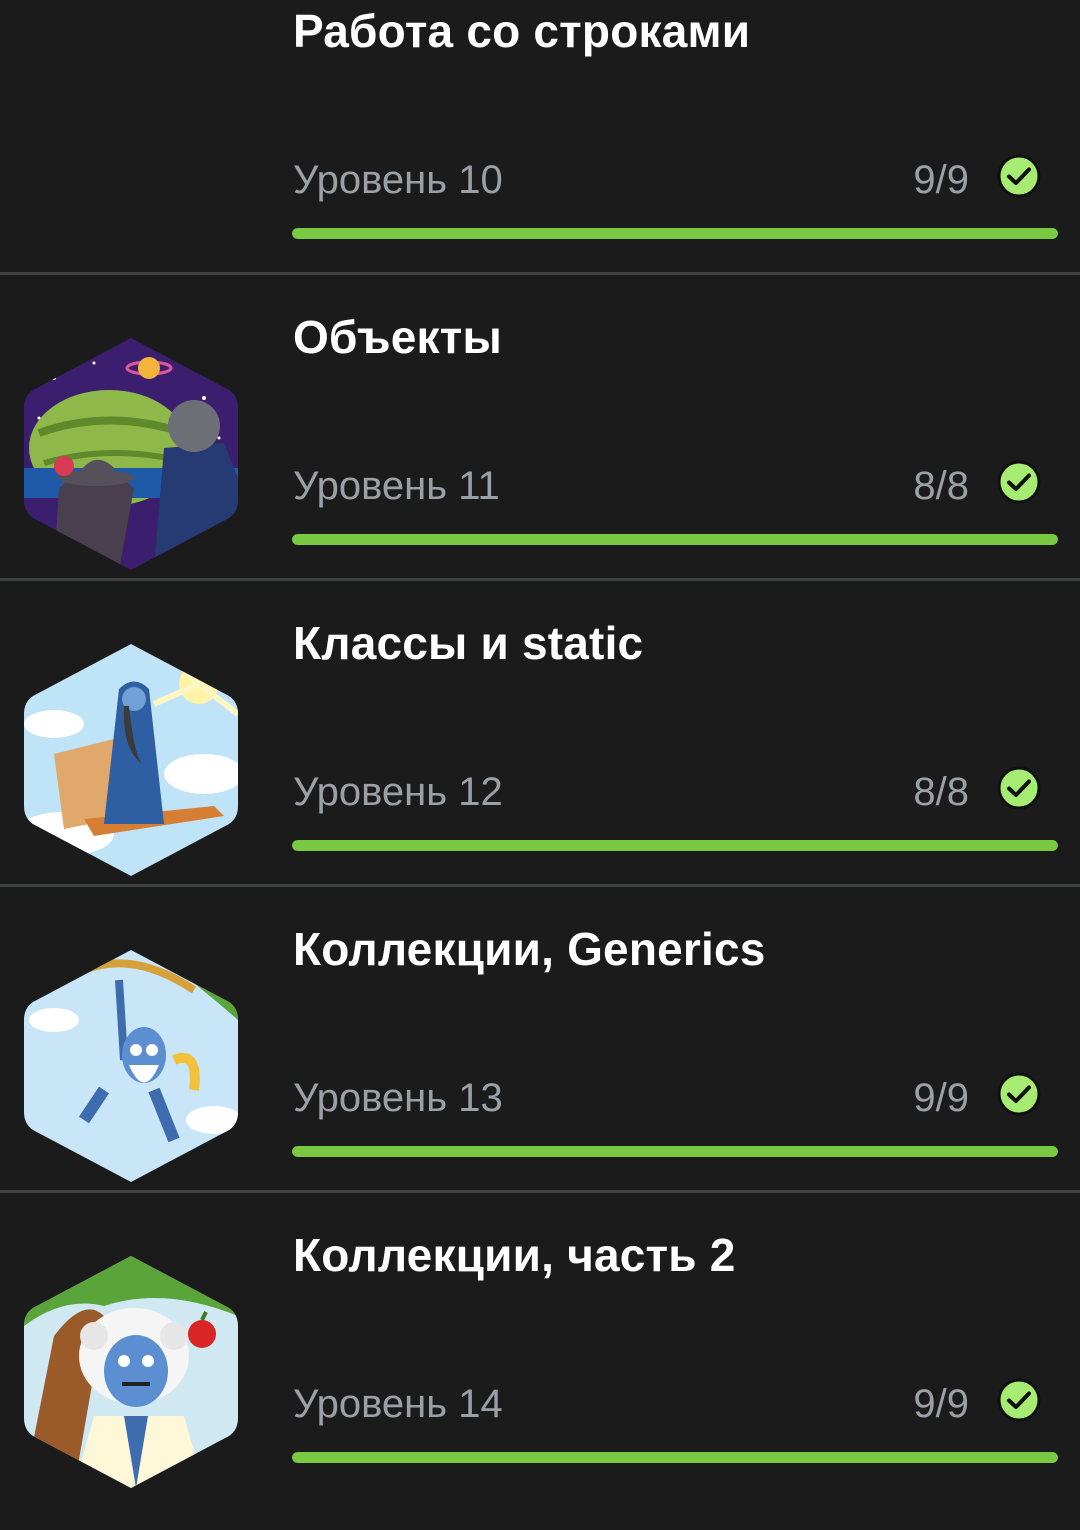  I want to click on robot-under-apple-tree-illustration, so click(131, 1372).